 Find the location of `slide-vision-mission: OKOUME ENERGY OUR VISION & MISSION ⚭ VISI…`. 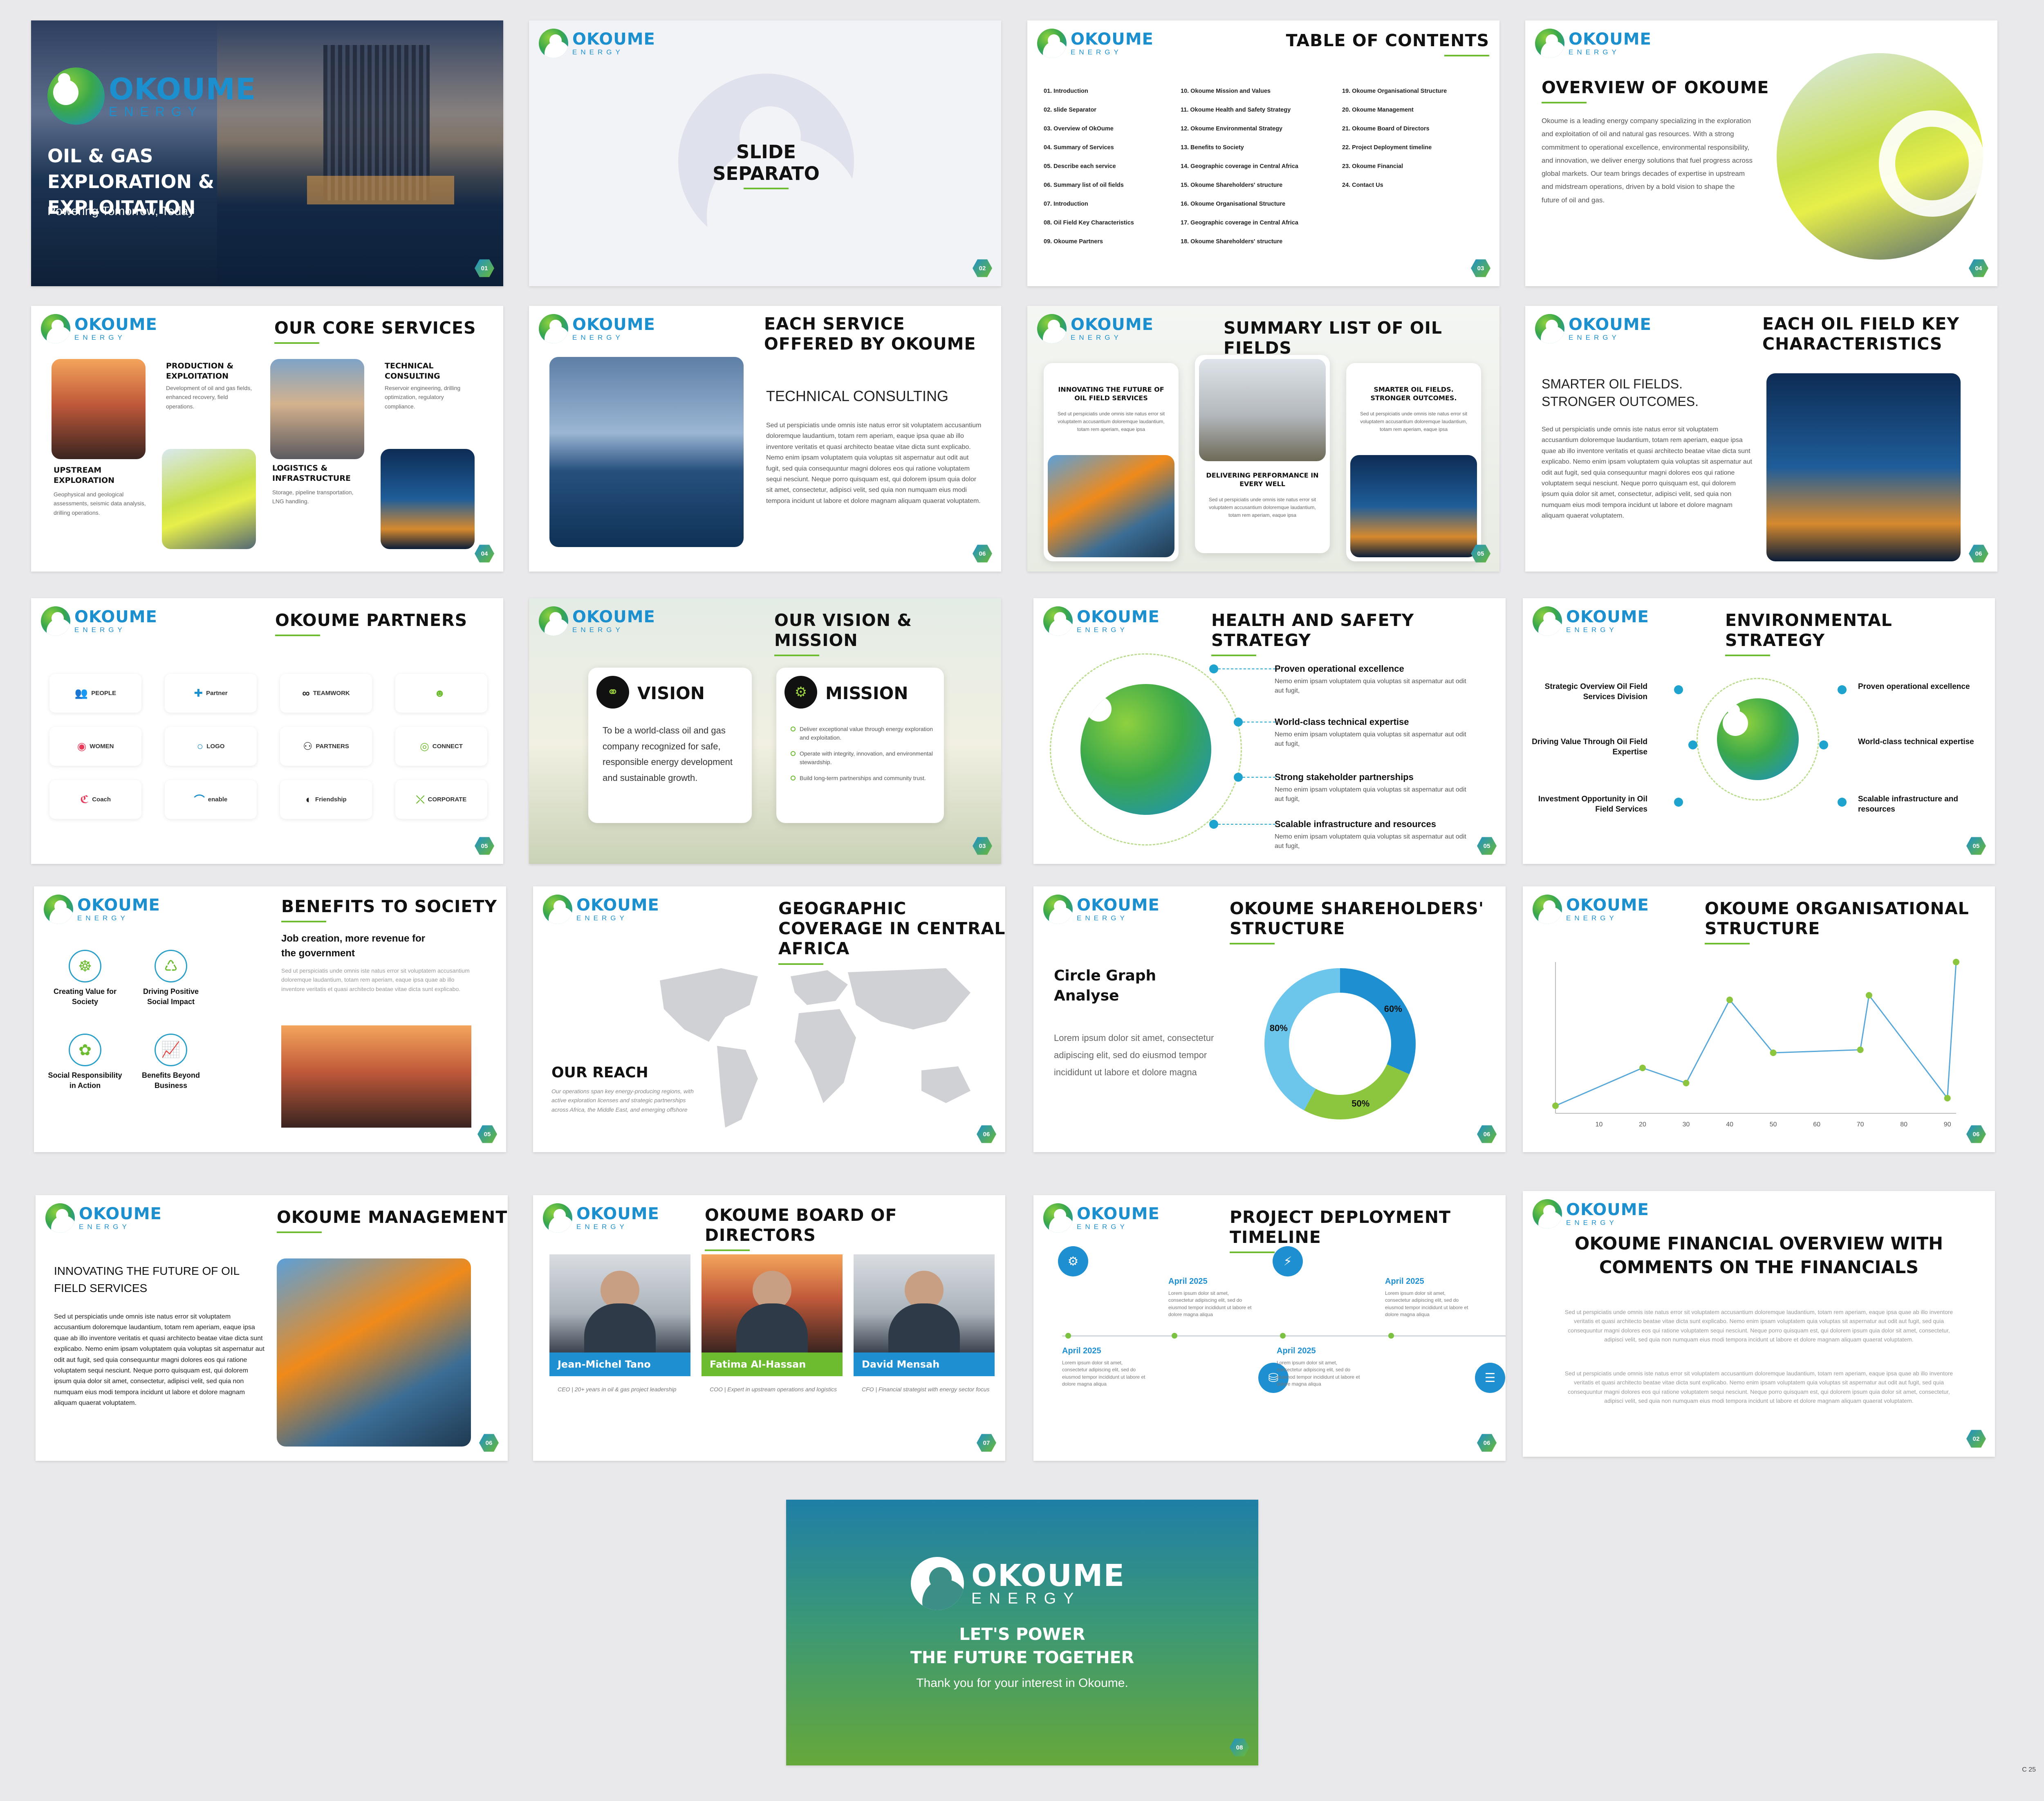

slide-vision-mission: OKOUME ENERGY OUR VISION & MISSION ⚭ VISI… is located at coordinates (765, 731).